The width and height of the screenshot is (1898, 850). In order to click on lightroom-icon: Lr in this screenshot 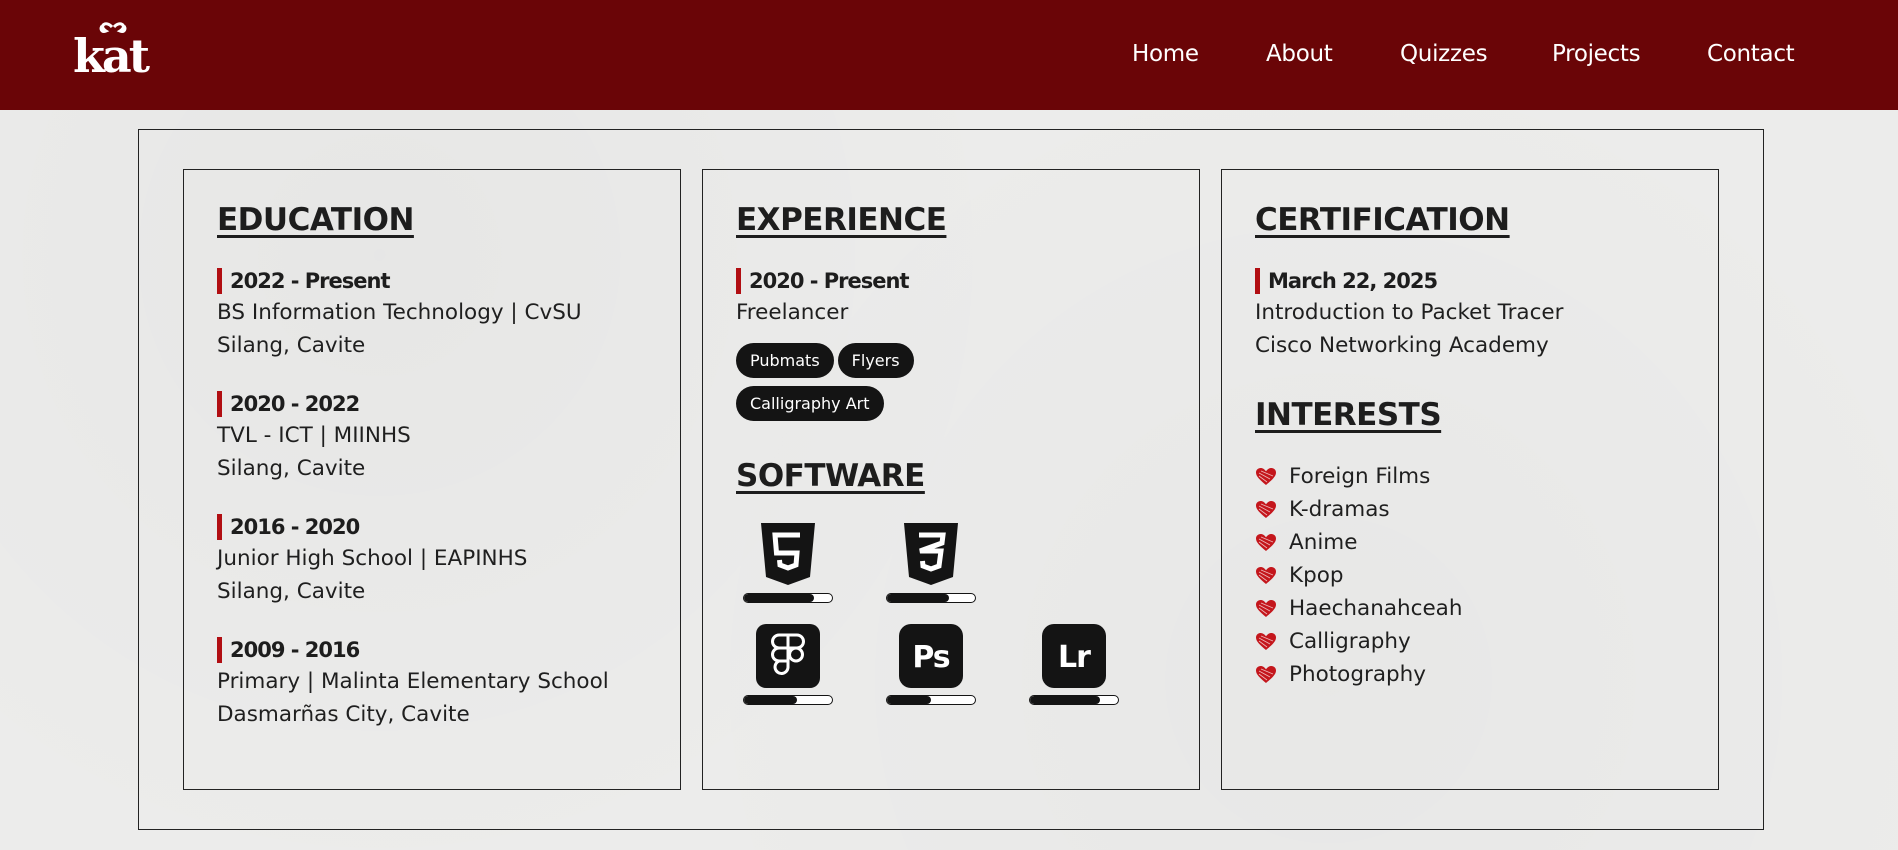, I will do `click(1074, 656)`.